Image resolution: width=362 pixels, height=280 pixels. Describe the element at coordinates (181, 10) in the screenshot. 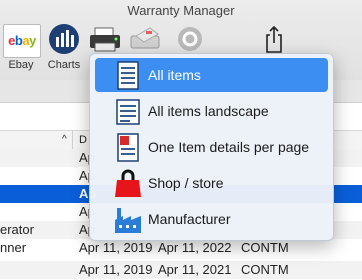

I see `window-title: Warranty Manager` at that location.